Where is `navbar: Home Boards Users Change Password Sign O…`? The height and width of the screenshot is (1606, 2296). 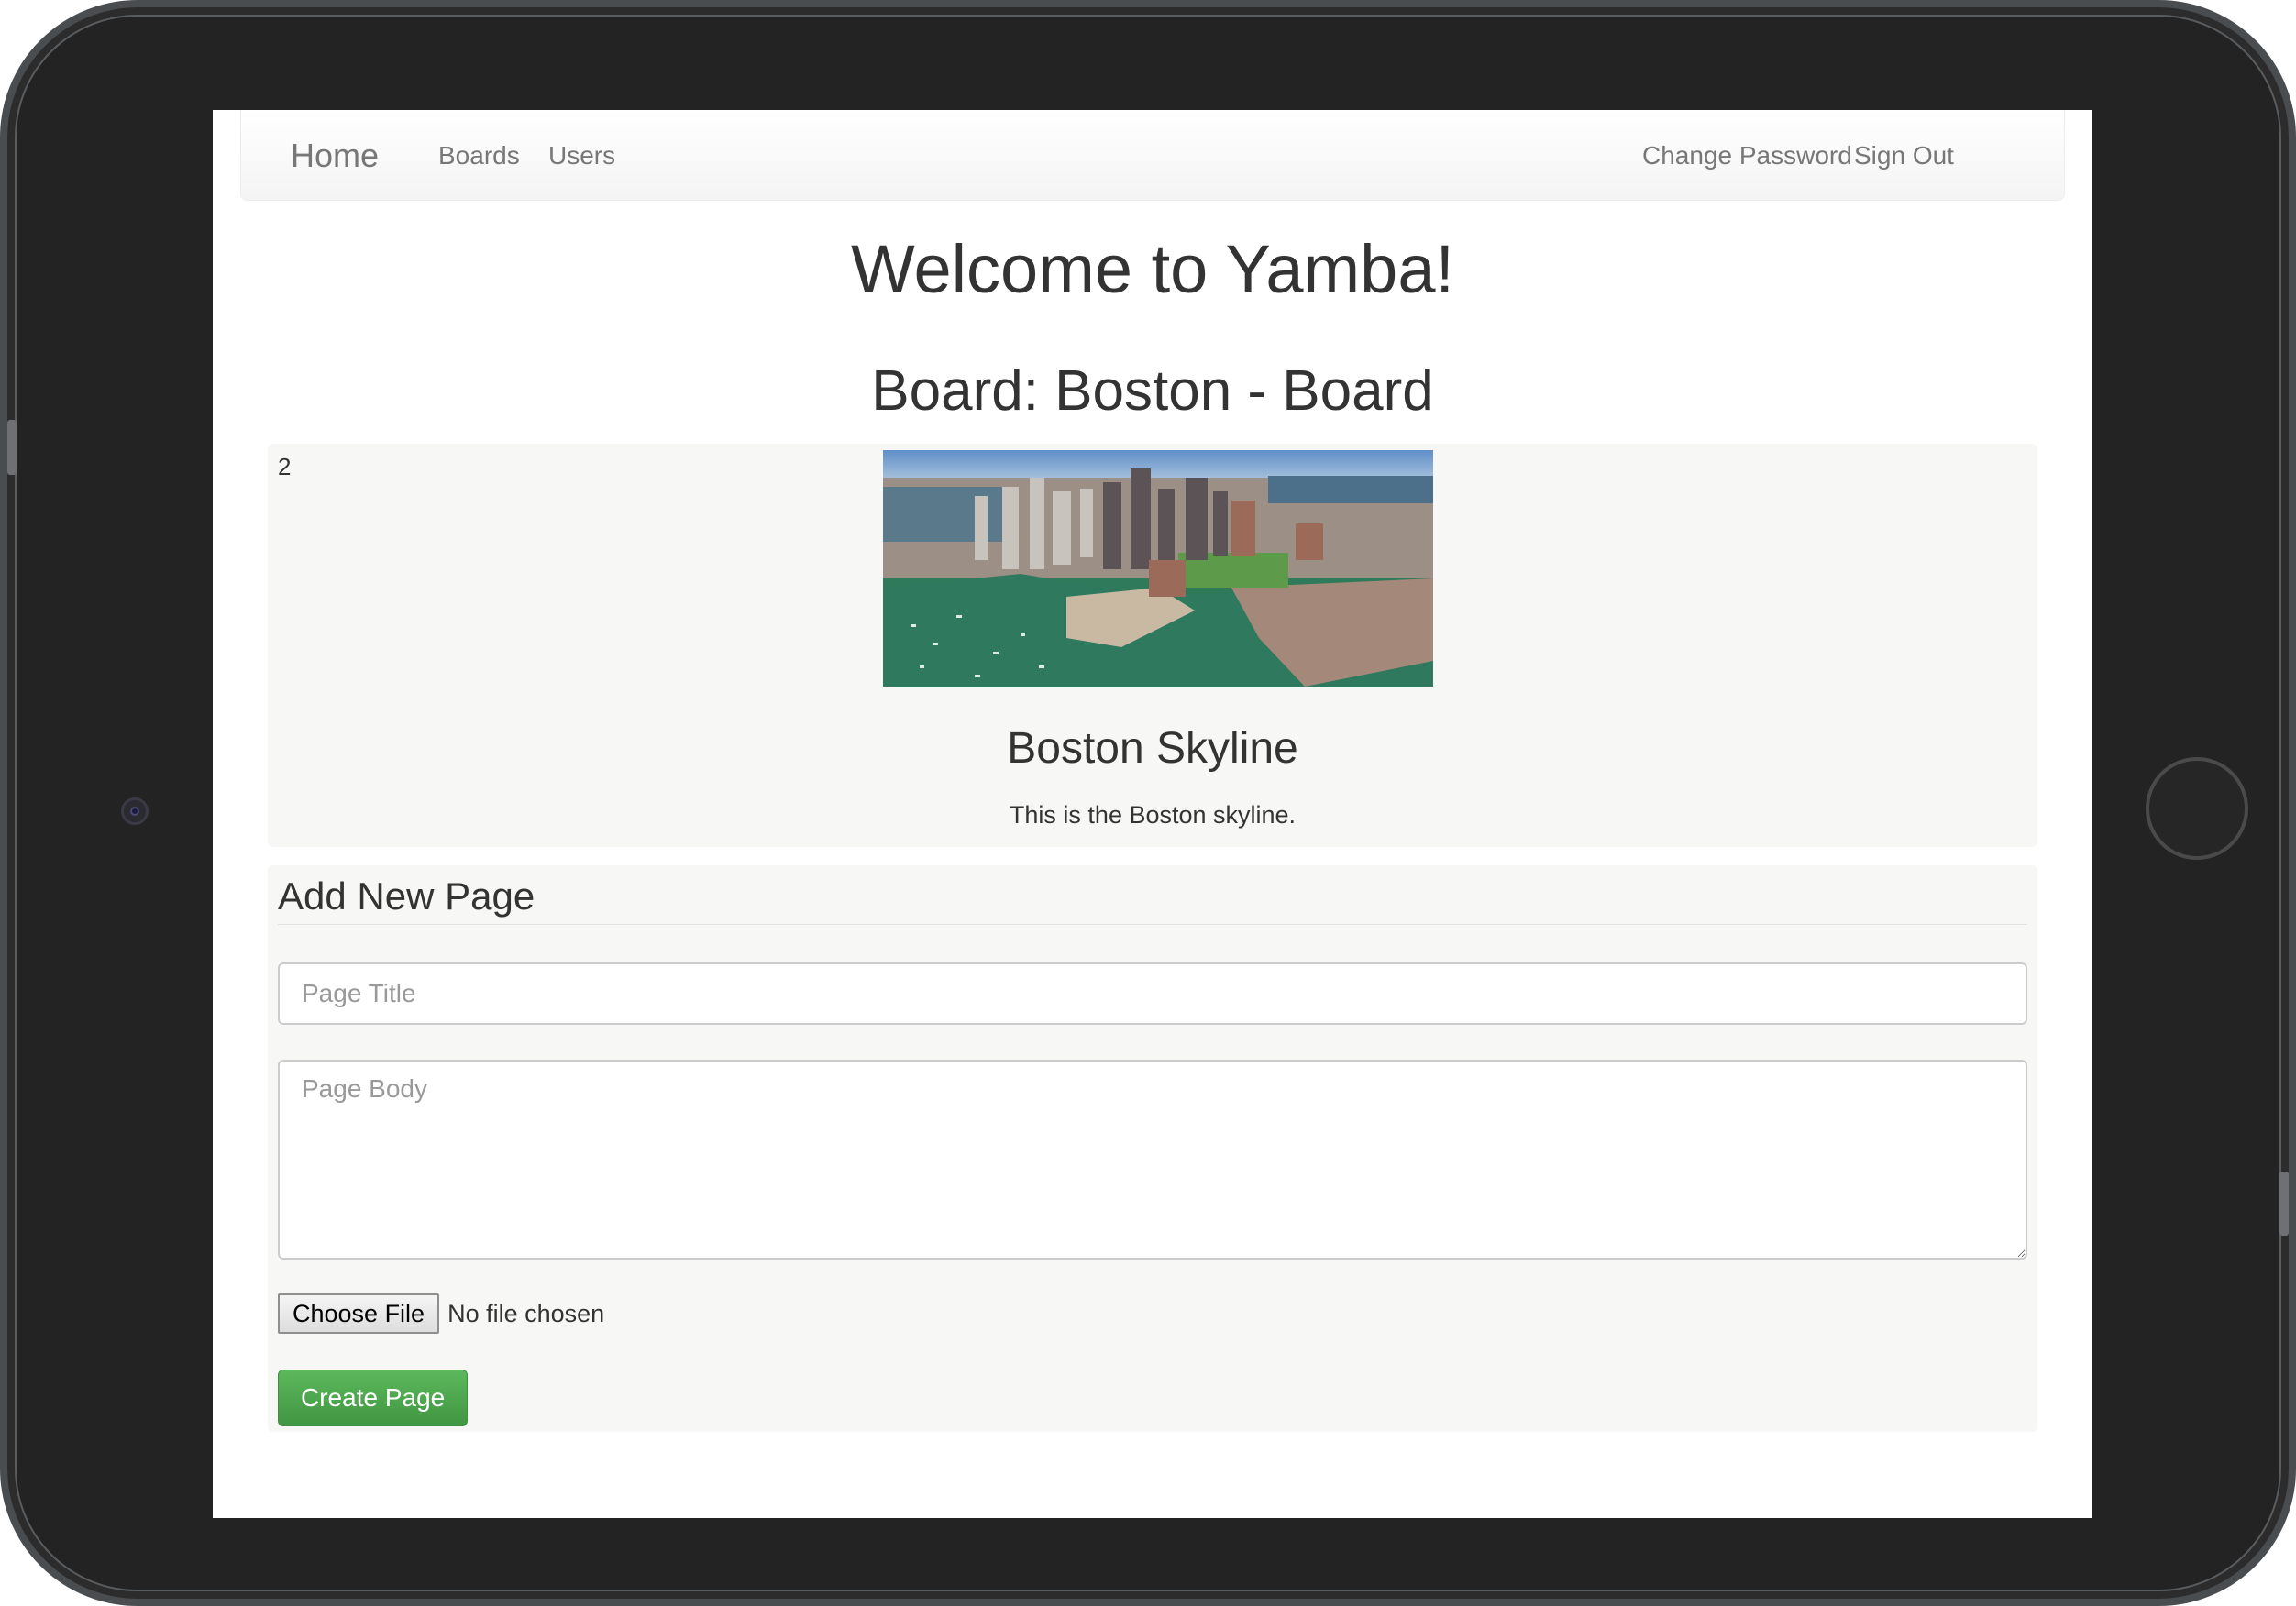
navbar: Home Boards Users Change Password Sign O… is located at coordinates (1152, 155).